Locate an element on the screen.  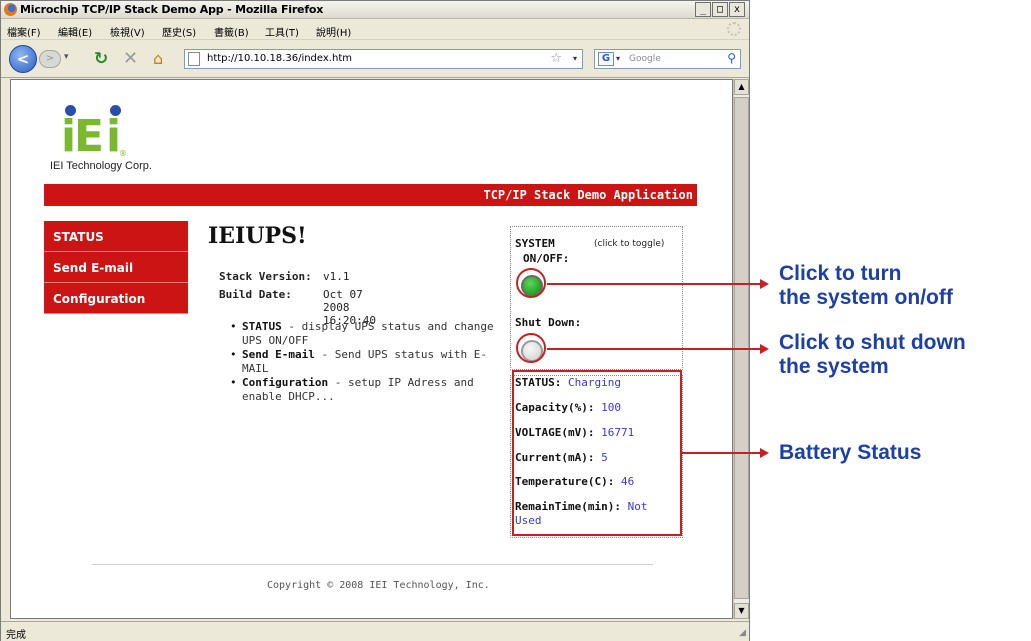
maximize-button: □ is located at coordinates (720, 9).